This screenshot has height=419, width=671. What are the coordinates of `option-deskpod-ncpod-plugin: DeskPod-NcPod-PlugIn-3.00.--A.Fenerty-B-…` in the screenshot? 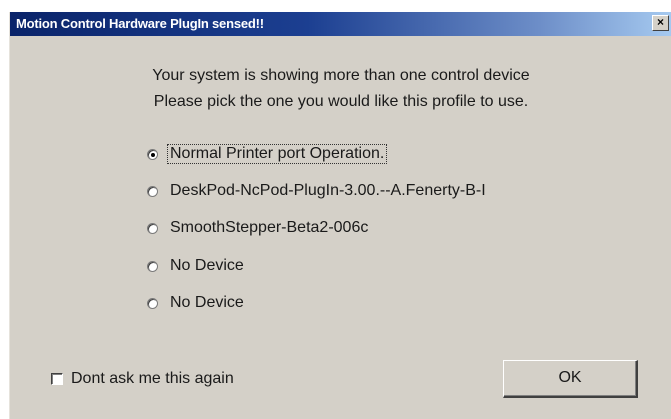 It's located at (317, 191).